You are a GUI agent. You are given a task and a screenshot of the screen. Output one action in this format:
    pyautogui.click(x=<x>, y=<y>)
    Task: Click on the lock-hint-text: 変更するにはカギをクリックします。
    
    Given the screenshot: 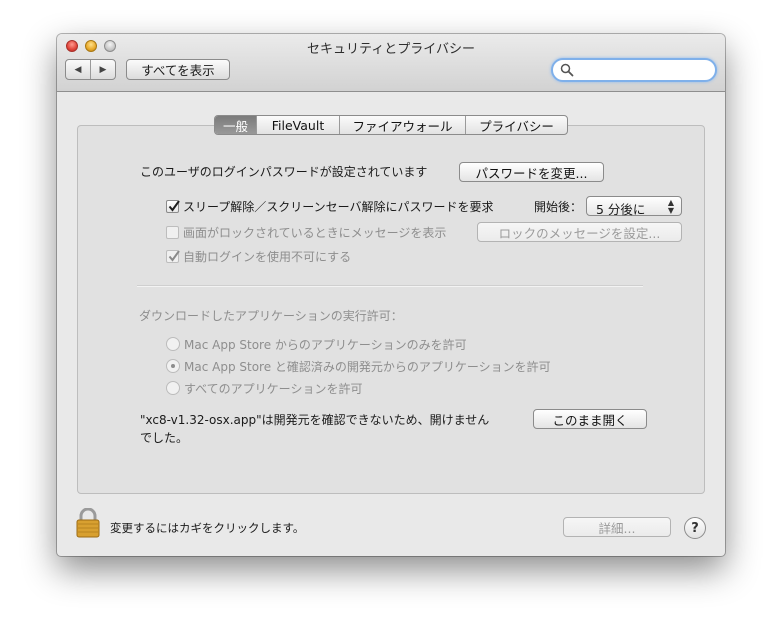 What is the action you would take?
    pyautogui.click(x=207, y=528)
    